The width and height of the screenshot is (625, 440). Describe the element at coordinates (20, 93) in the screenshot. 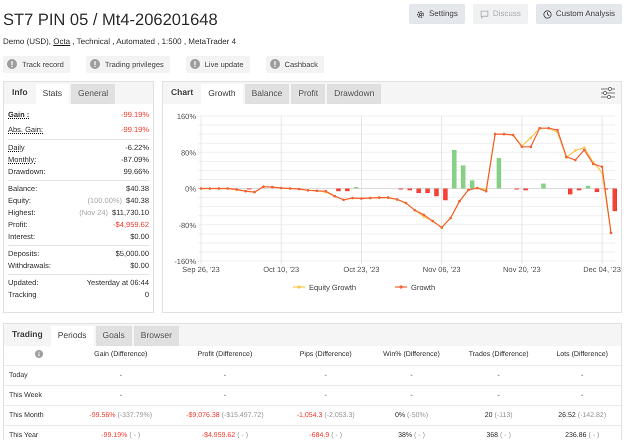

I see `panel-title: Info` at that location.